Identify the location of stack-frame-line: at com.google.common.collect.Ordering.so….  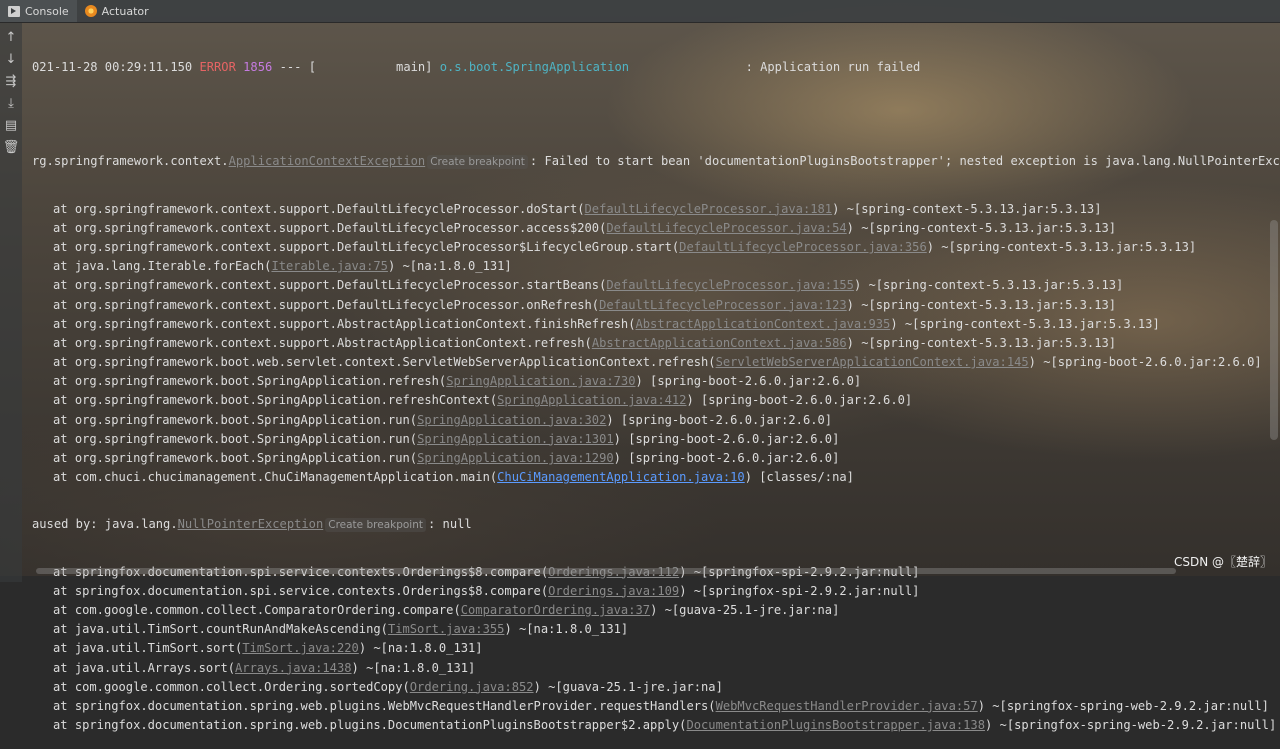
(652, 687).